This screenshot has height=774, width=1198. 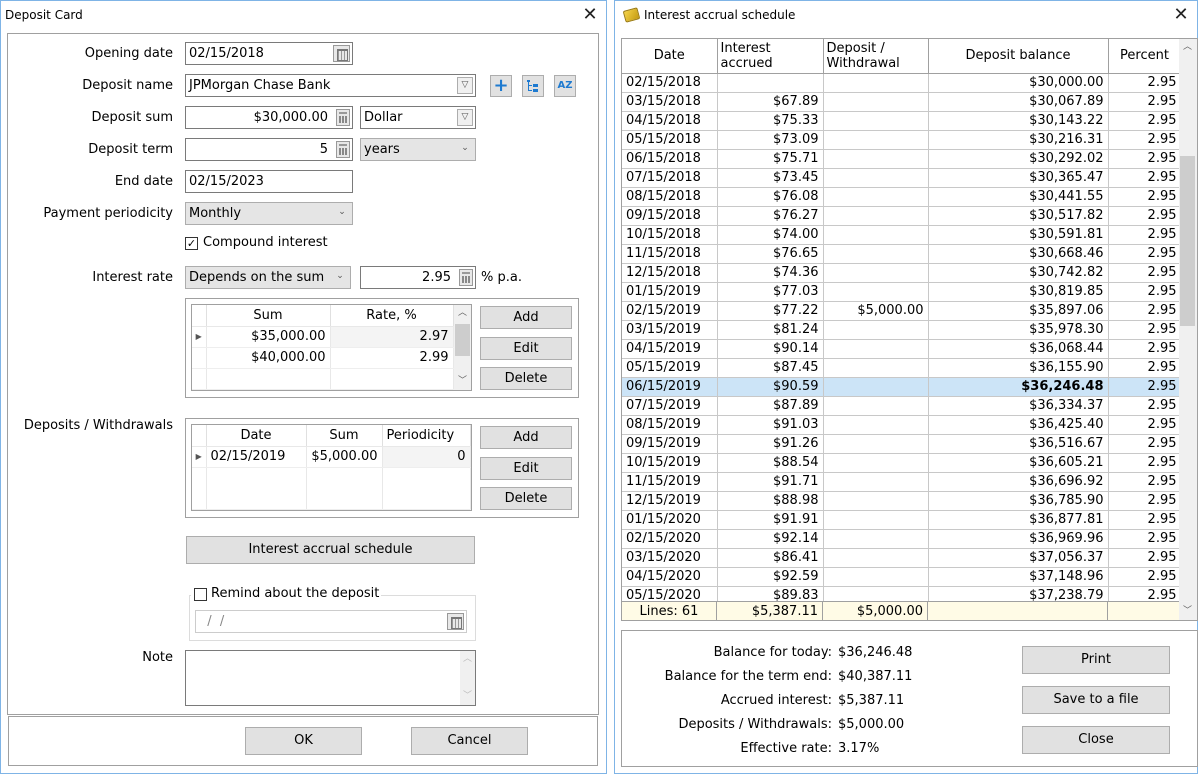 I want to click on add-deposit-name-button: +, so click(x=501, y=86).